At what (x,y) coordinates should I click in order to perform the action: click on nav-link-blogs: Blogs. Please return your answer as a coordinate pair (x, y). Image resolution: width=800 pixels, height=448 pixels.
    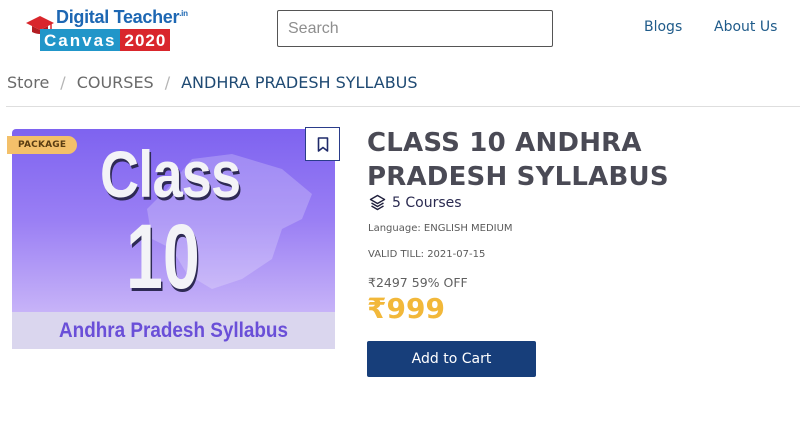
    Looking at the image, I should click on (663, 27).